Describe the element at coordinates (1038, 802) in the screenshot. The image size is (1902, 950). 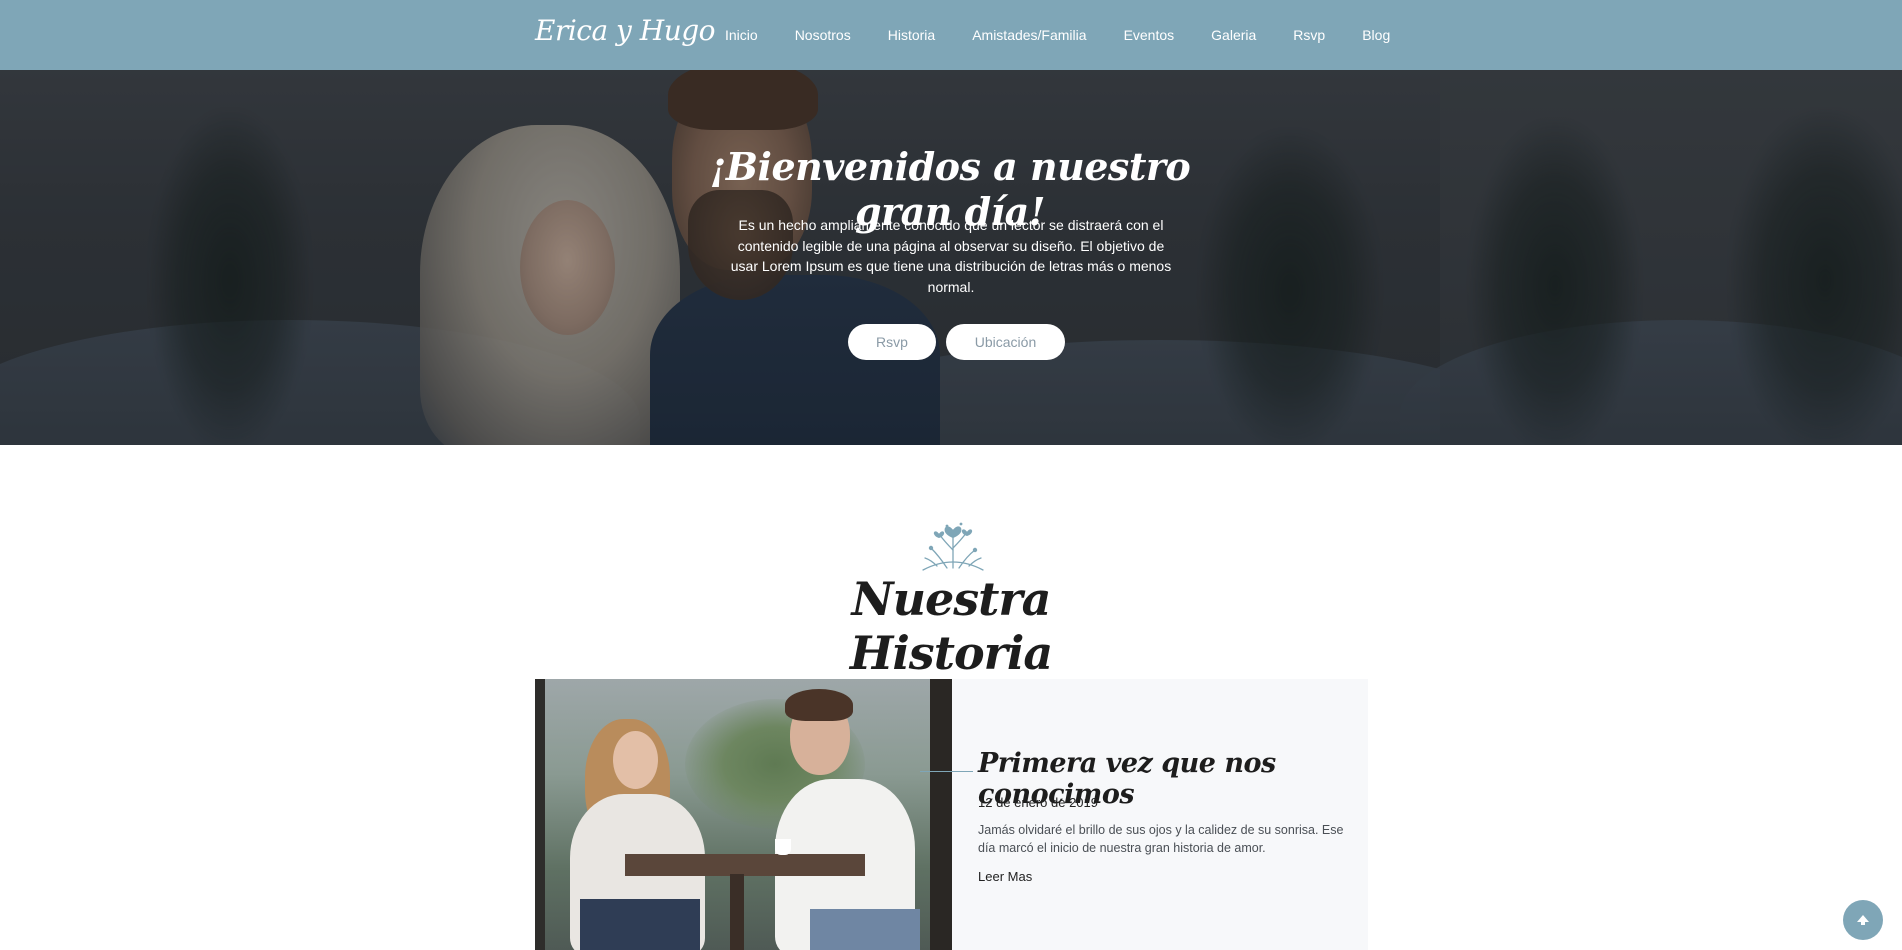
I see `story-date: 12 de enero de 2019` at that location.